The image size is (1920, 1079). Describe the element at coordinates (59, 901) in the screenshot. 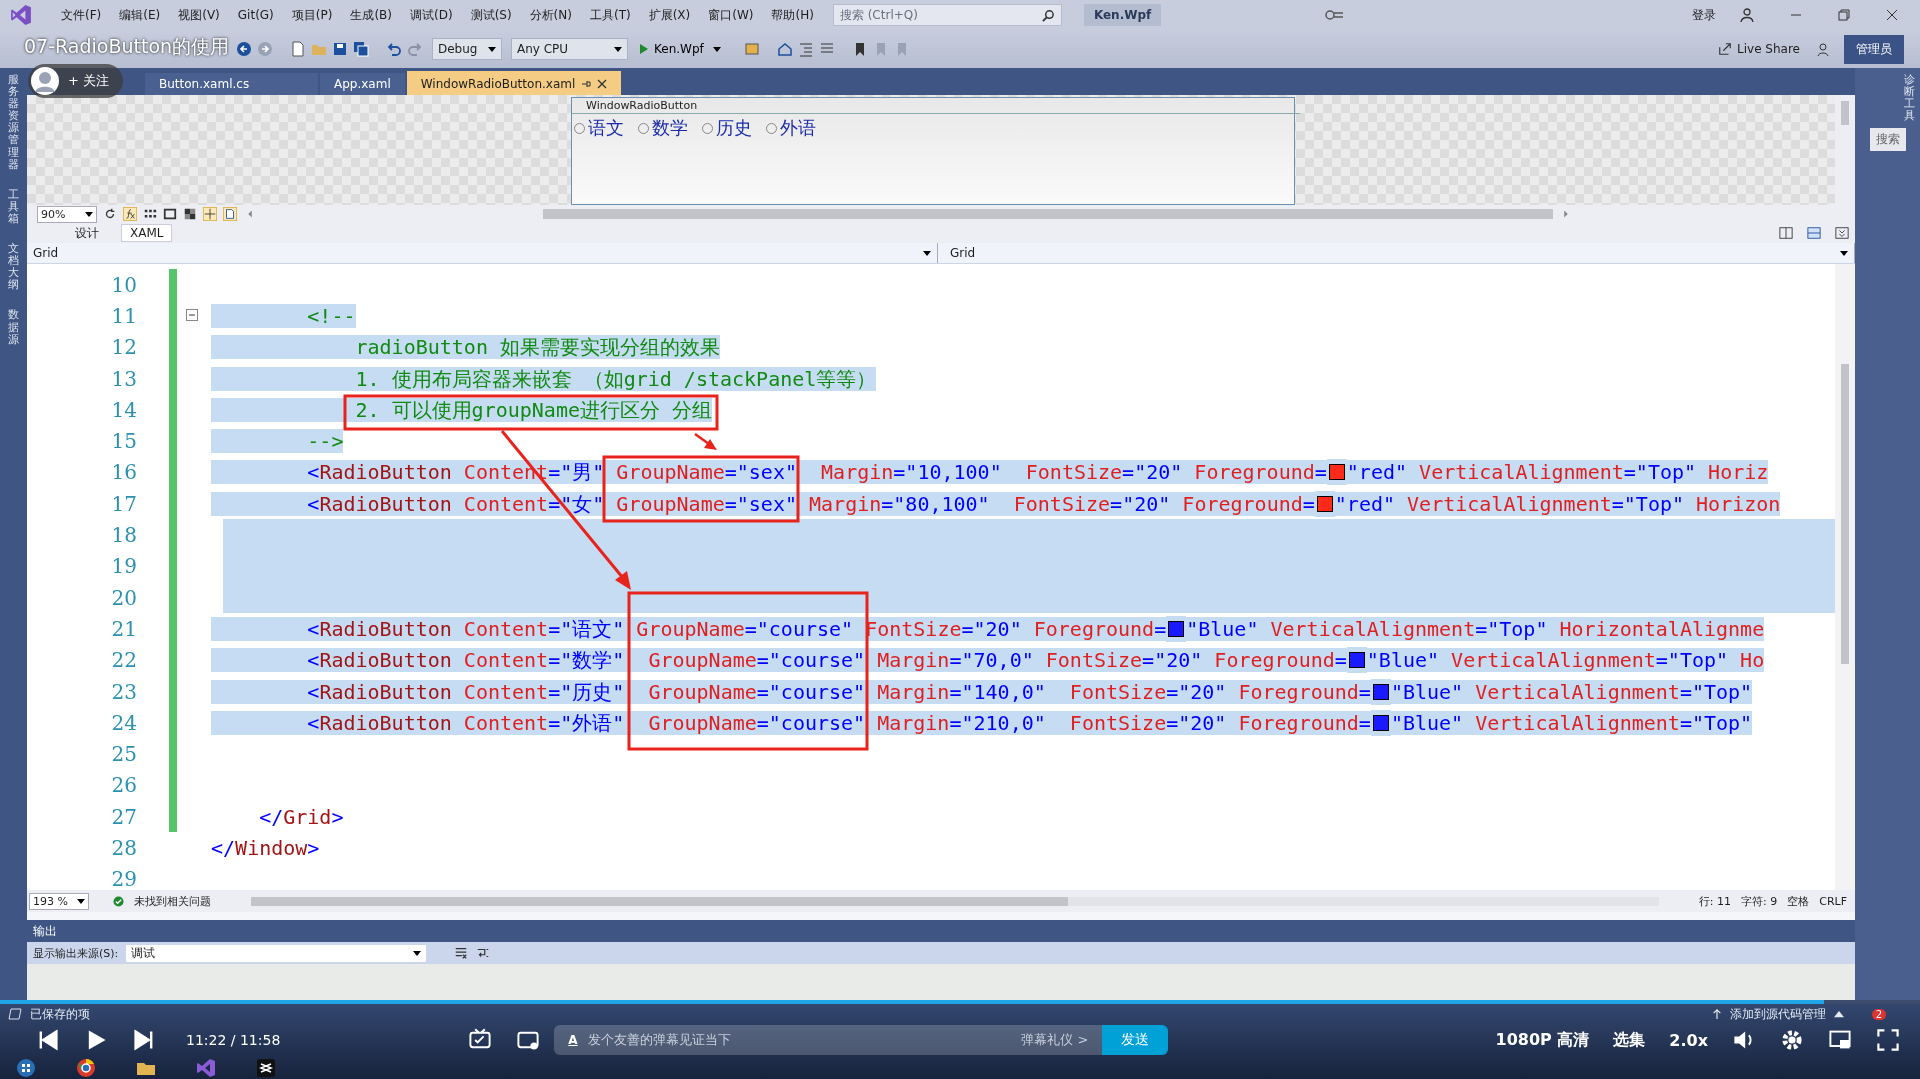

I see `zoom-dropdown: 193 %` at that location.